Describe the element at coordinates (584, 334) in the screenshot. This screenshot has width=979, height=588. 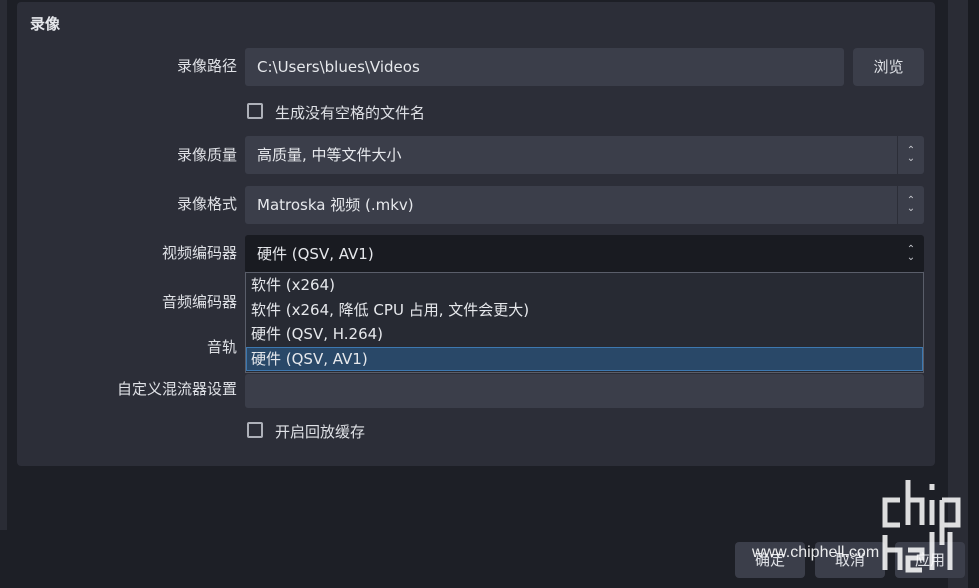
I see `dropdown-option: 硬件 (QSV, H.264)` at that location.